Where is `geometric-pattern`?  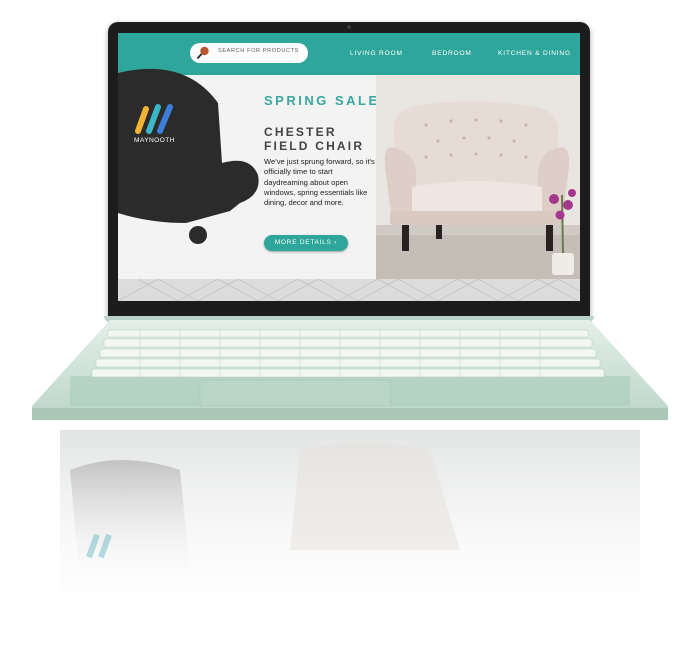 geometric-pattern is located at coordinates (349, 290).